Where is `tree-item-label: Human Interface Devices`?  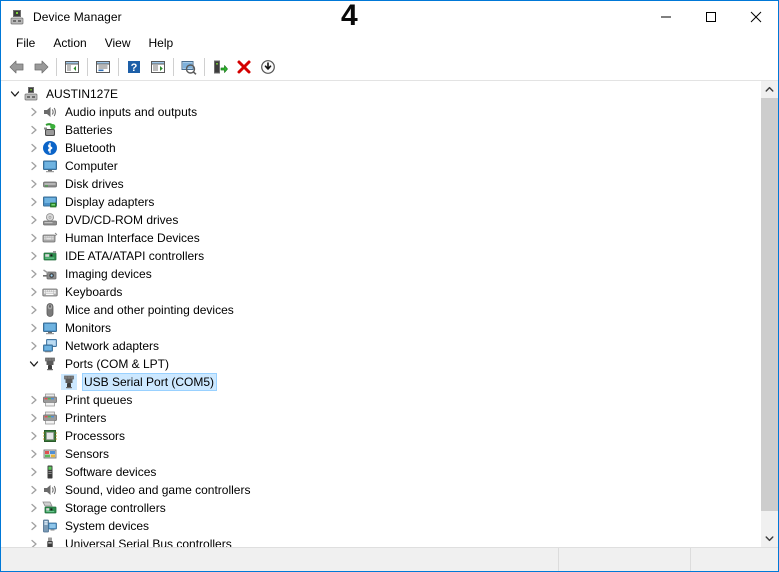
tree-item-label: Human Interface Devices is located at coordinates (132, 238).